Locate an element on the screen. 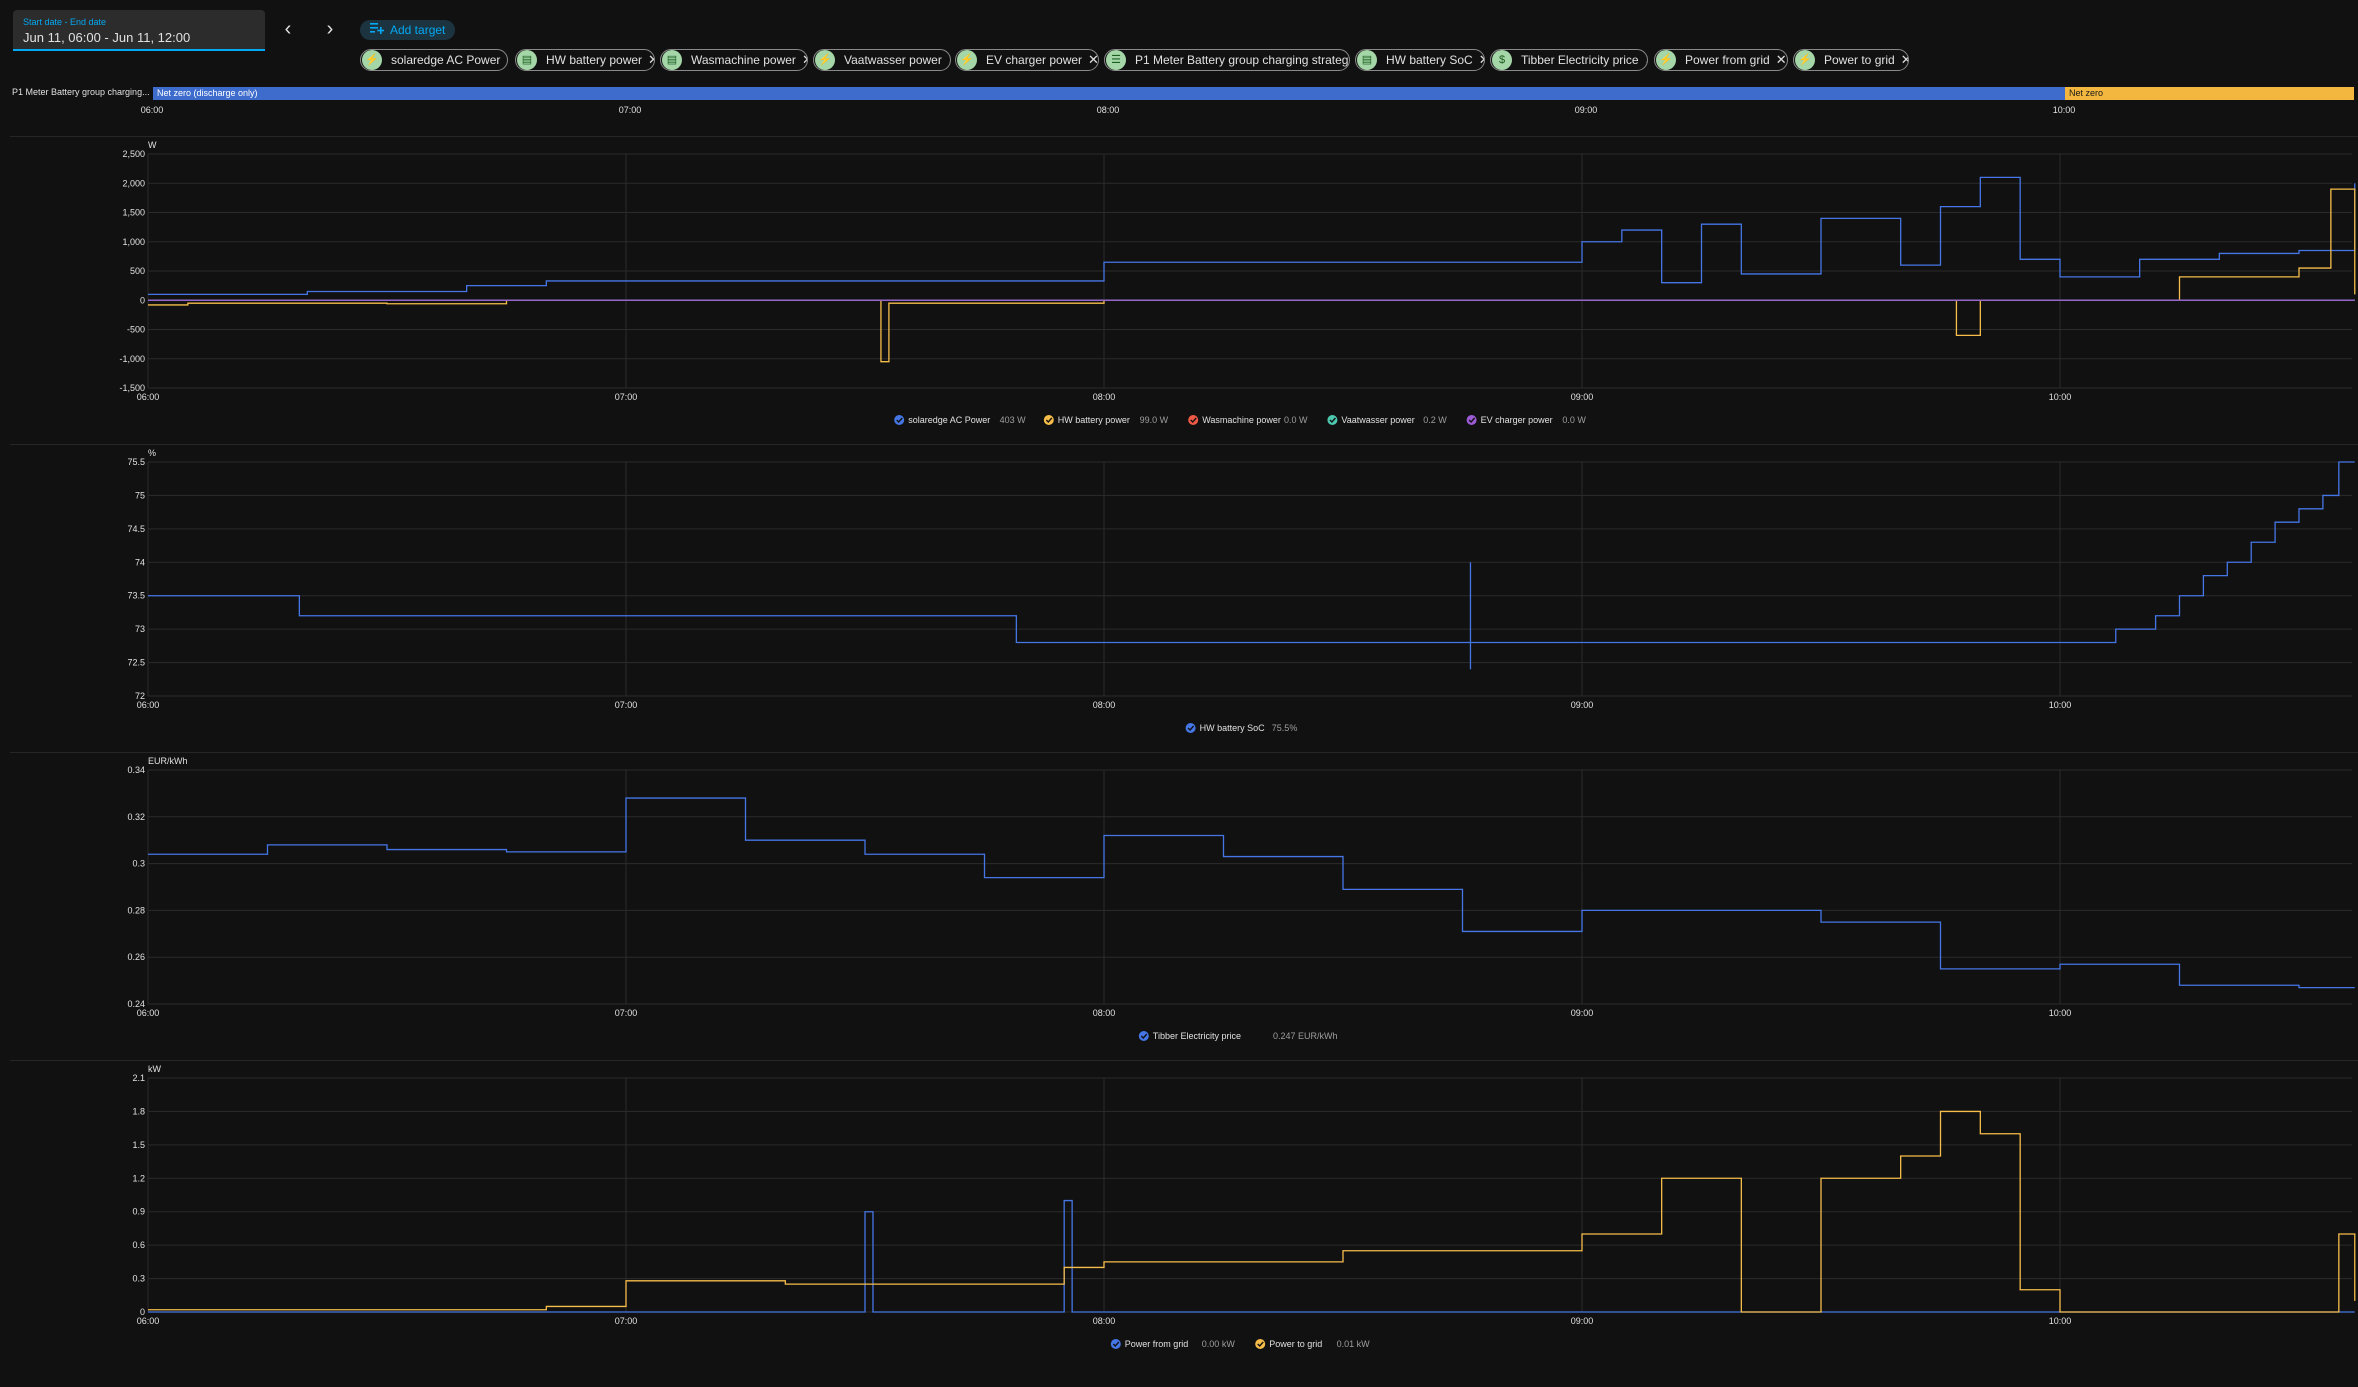 The width and height of the screenshot is (2358, 1387). axis-unit-label: EUR/kWh is located at coordinates (168, 761).